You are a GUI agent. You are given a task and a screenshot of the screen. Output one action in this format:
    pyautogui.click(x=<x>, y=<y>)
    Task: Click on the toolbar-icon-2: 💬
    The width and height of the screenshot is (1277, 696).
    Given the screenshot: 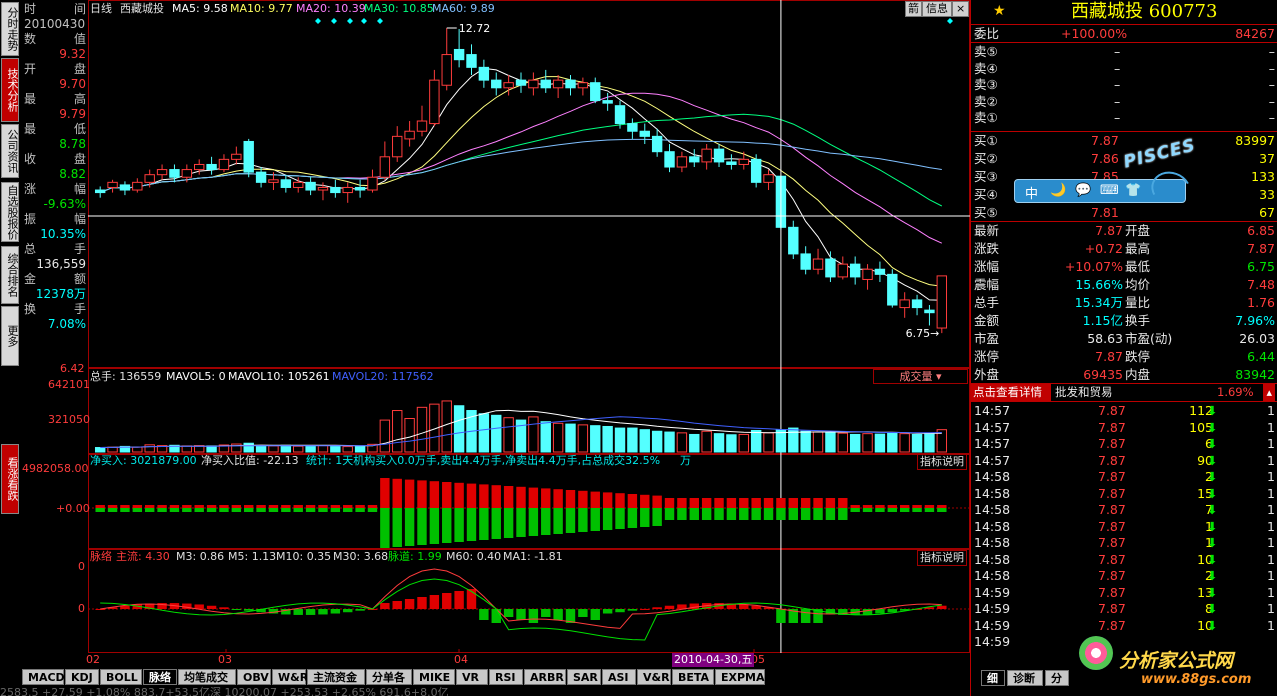 What is the action you would take?
    pyautogui.click(x=1083, y=190)
    